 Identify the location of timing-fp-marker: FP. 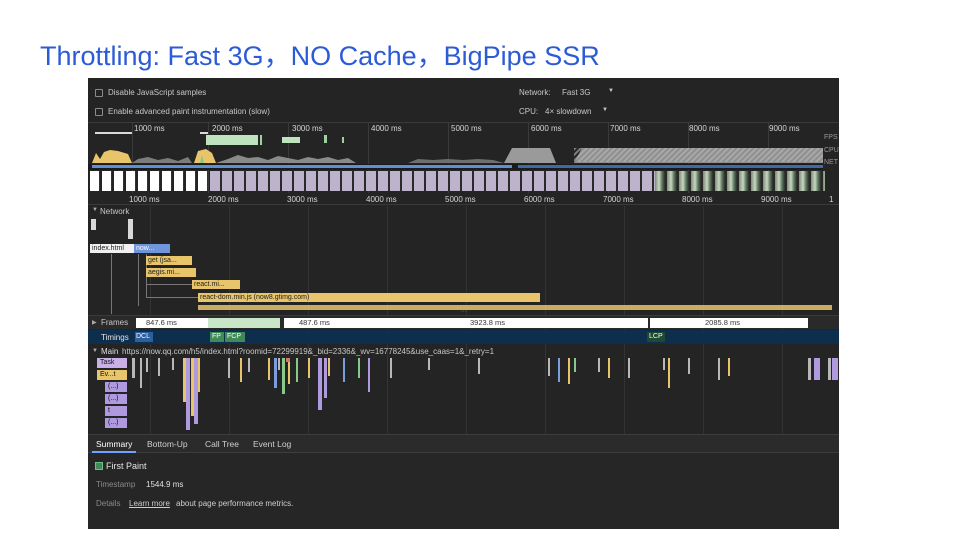
(217, 337).